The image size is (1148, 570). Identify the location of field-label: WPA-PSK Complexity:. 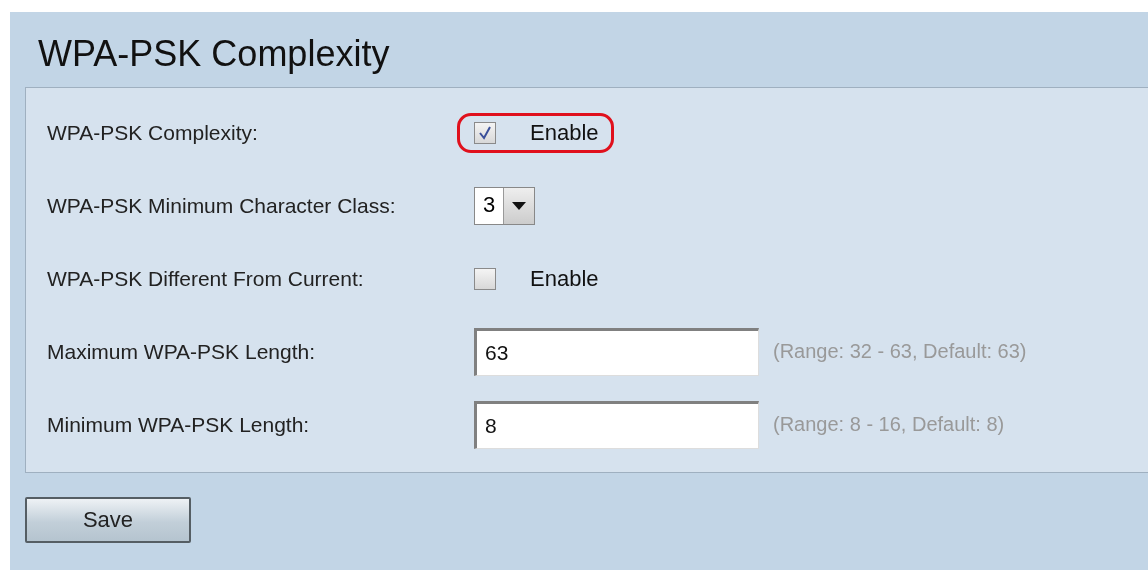
(153, 132).